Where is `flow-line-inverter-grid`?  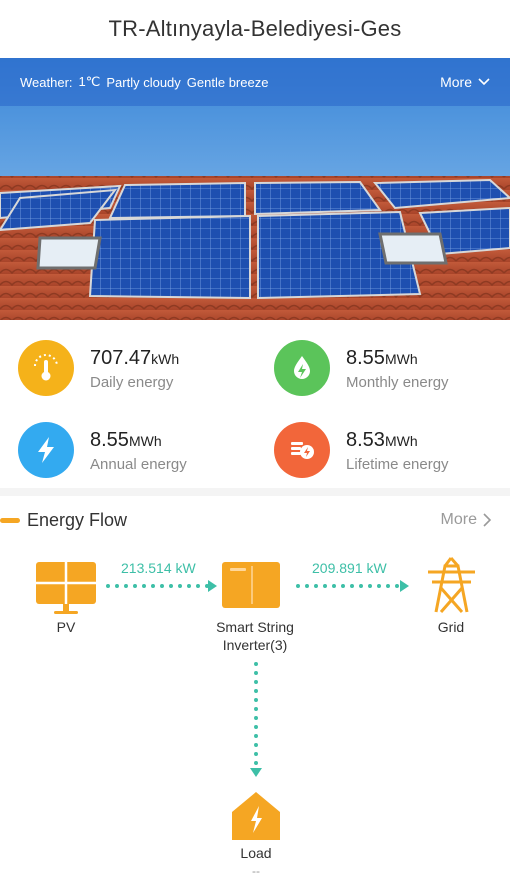 flow-line-inverter-grid is located at coordinates (352, 586).